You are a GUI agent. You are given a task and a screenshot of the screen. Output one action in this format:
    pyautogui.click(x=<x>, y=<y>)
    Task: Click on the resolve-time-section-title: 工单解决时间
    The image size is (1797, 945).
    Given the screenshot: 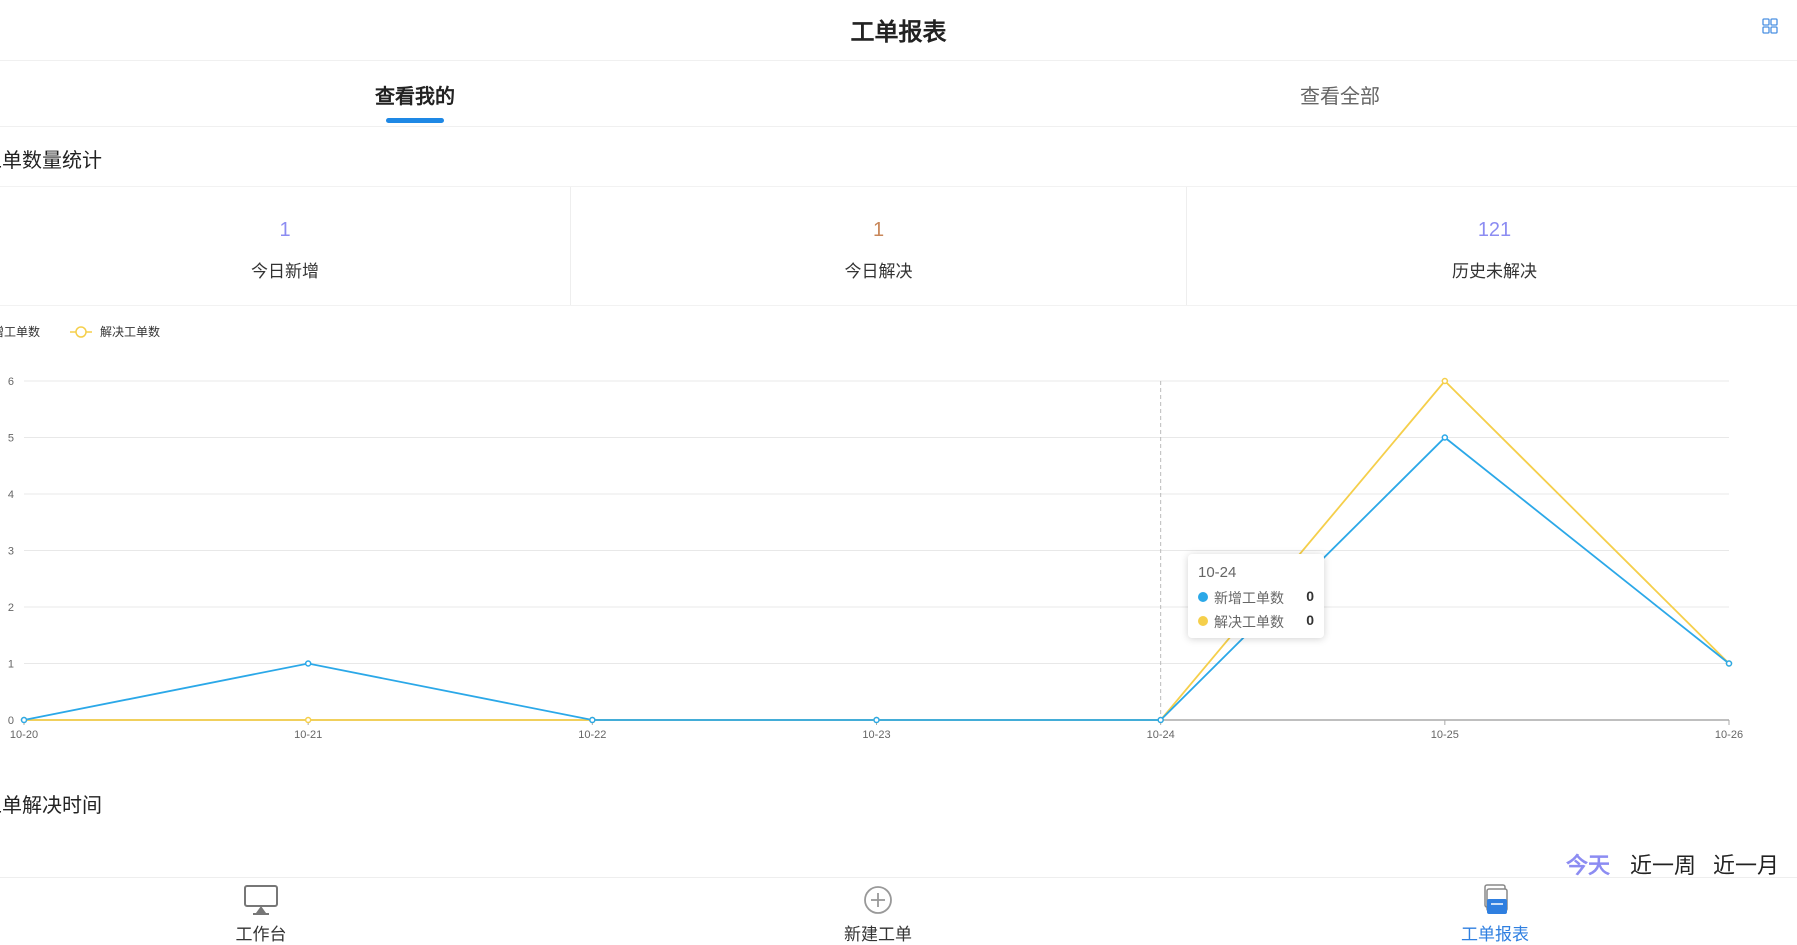 What is the action you would take?
    pyautogui.click(x=51, y=806)
    